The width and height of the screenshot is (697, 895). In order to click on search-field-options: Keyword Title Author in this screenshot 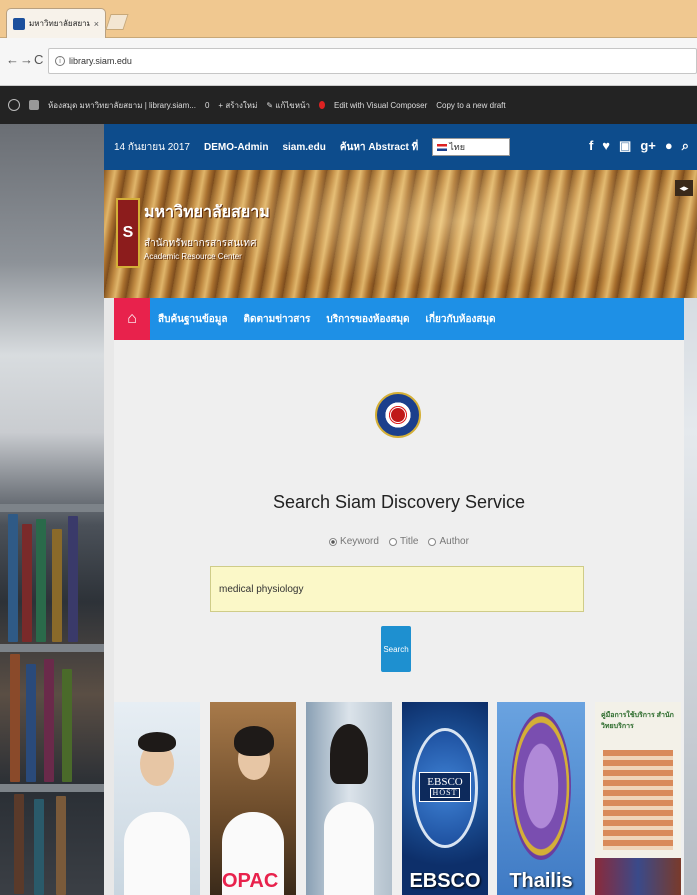, I will do `click(399, 541)`.